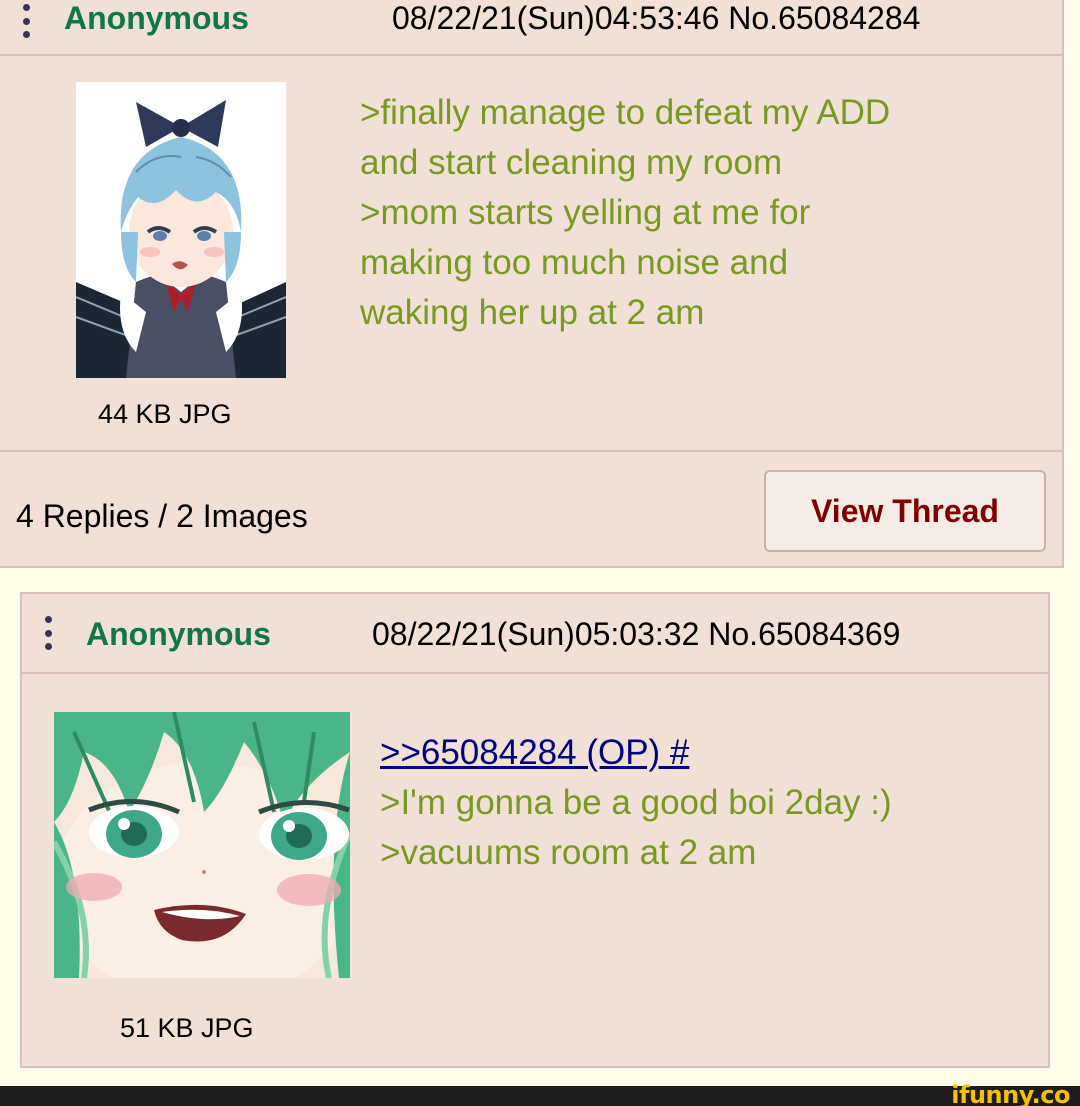 This screenshot has width=1080, height=1106. Describe the element at coordinates (1010, 1093) in the screenshot. I see `ifunny-watermark-logo: ifunny.co` at that location.